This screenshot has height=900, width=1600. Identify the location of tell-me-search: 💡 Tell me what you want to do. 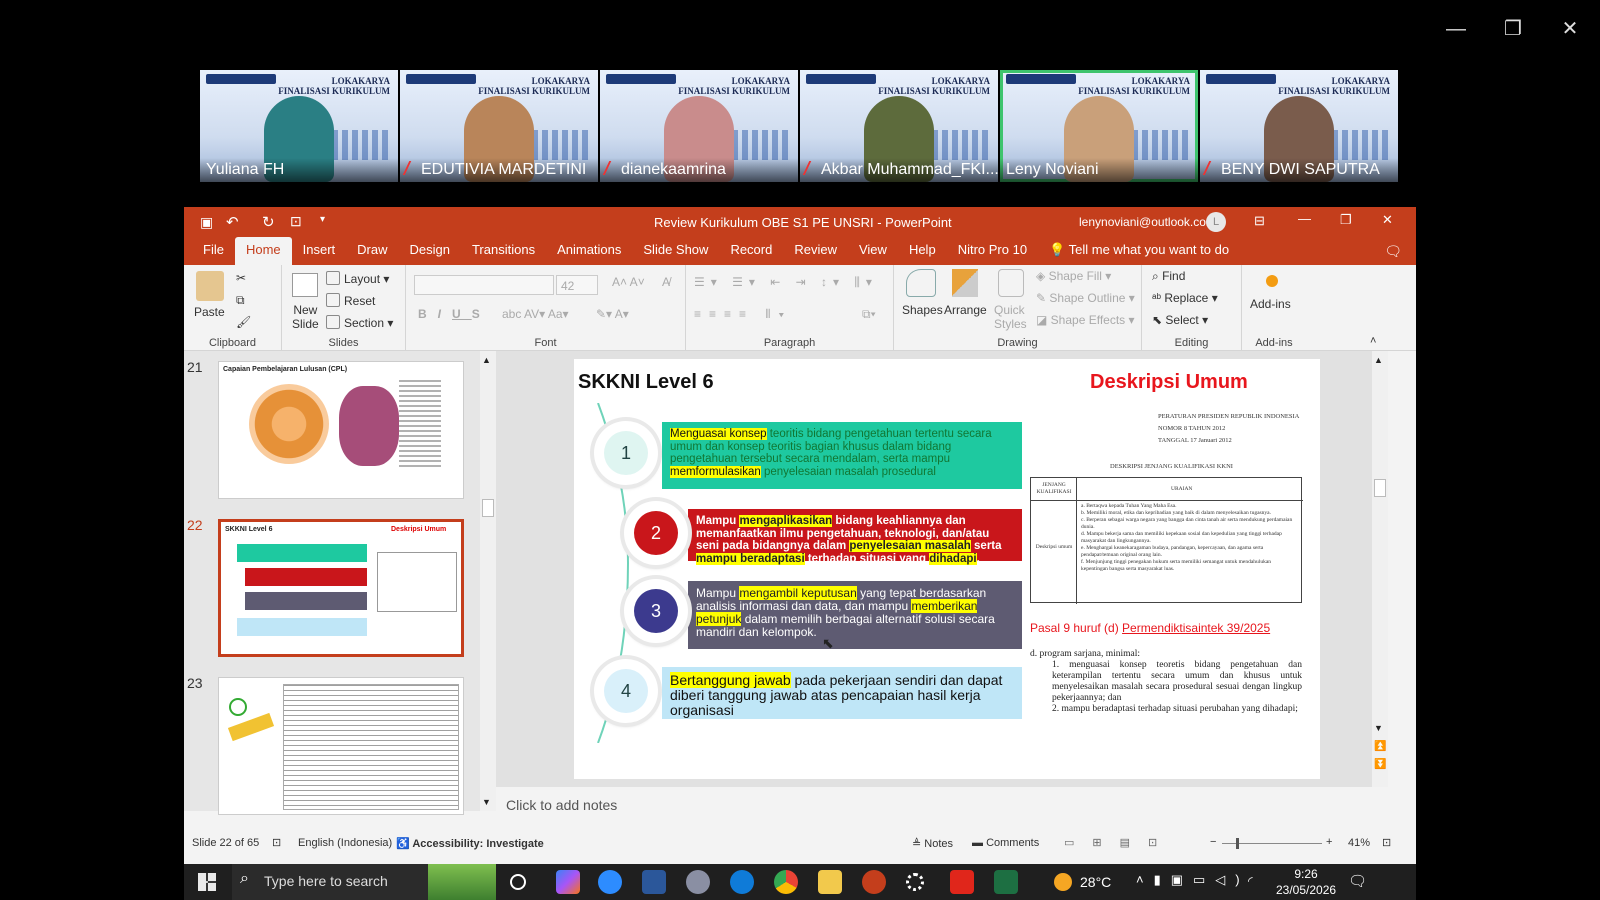
(1139, 251).